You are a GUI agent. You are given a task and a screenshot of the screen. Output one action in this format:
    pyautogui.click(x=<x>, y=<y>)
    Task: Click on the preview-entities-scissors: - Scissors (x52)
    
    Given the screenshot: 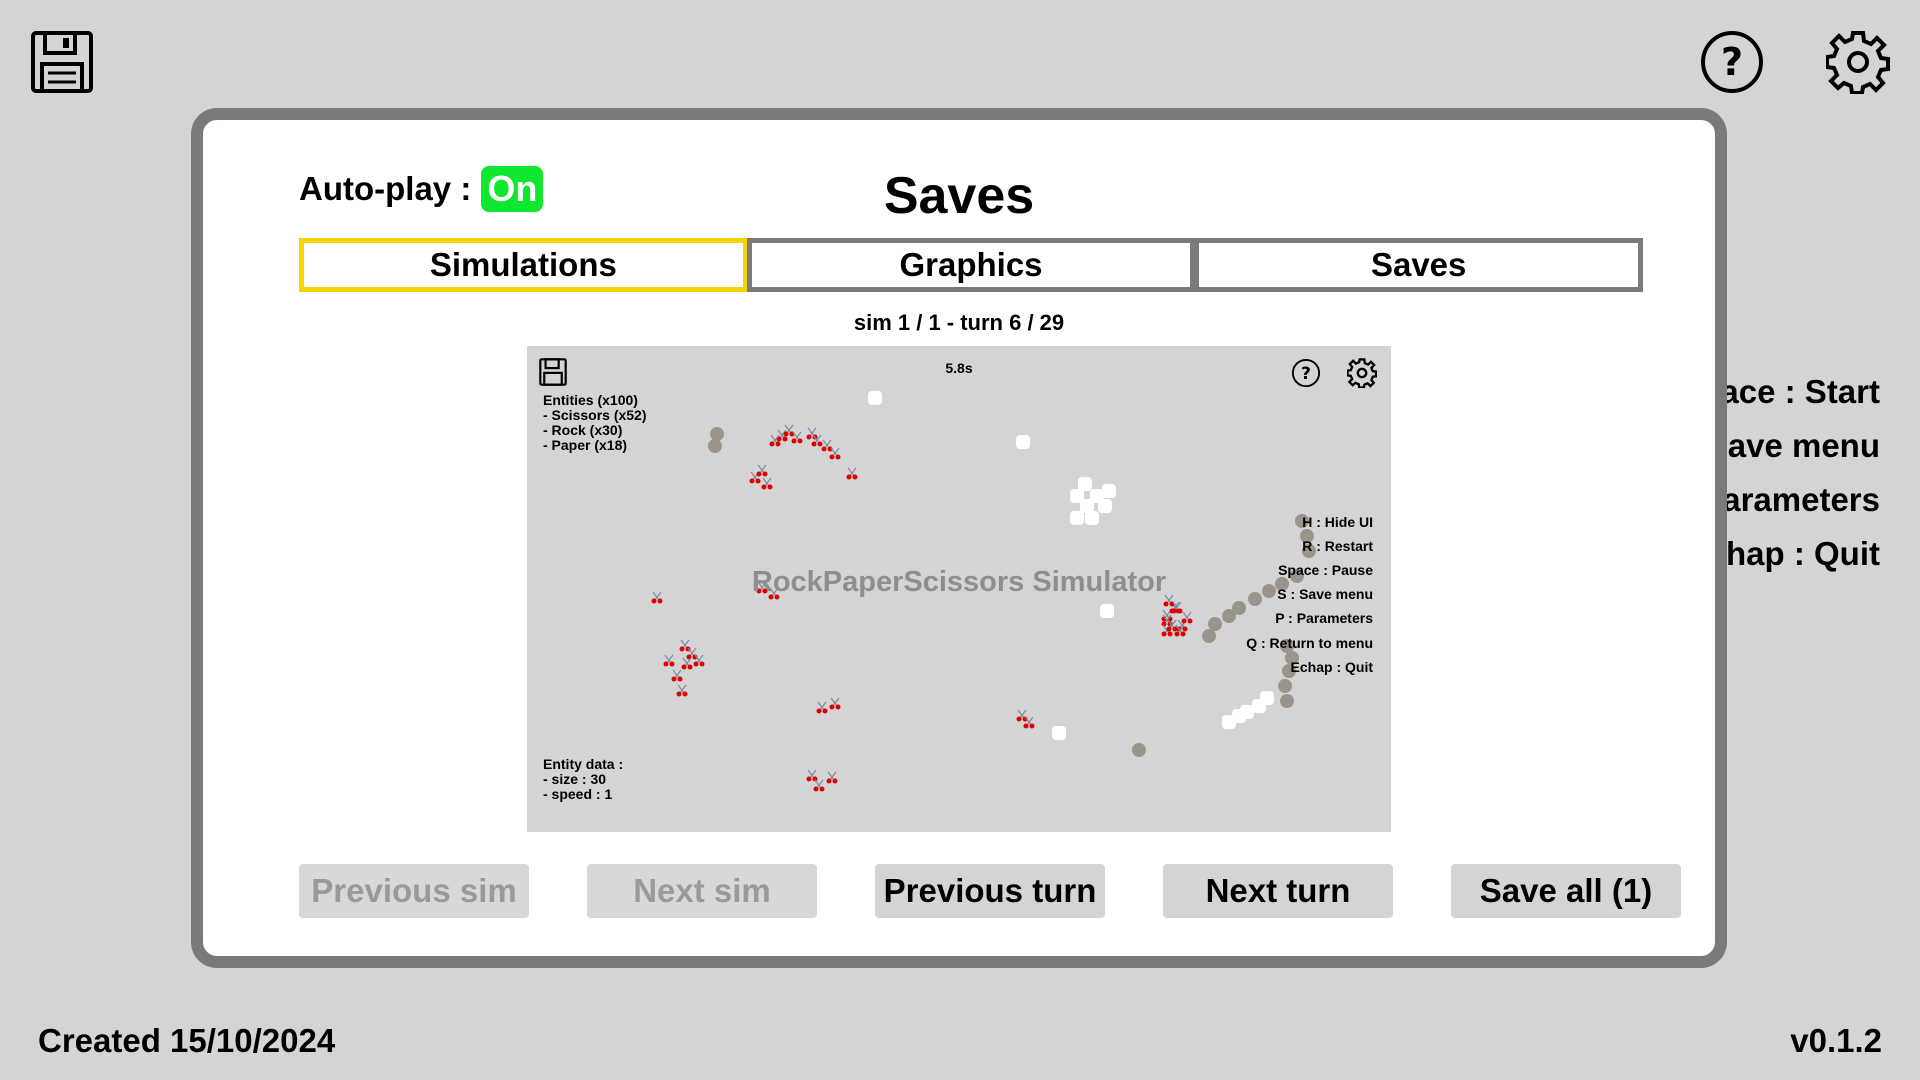 What is the action you would take?
    pyautogui.click(x=595, y=415)
    